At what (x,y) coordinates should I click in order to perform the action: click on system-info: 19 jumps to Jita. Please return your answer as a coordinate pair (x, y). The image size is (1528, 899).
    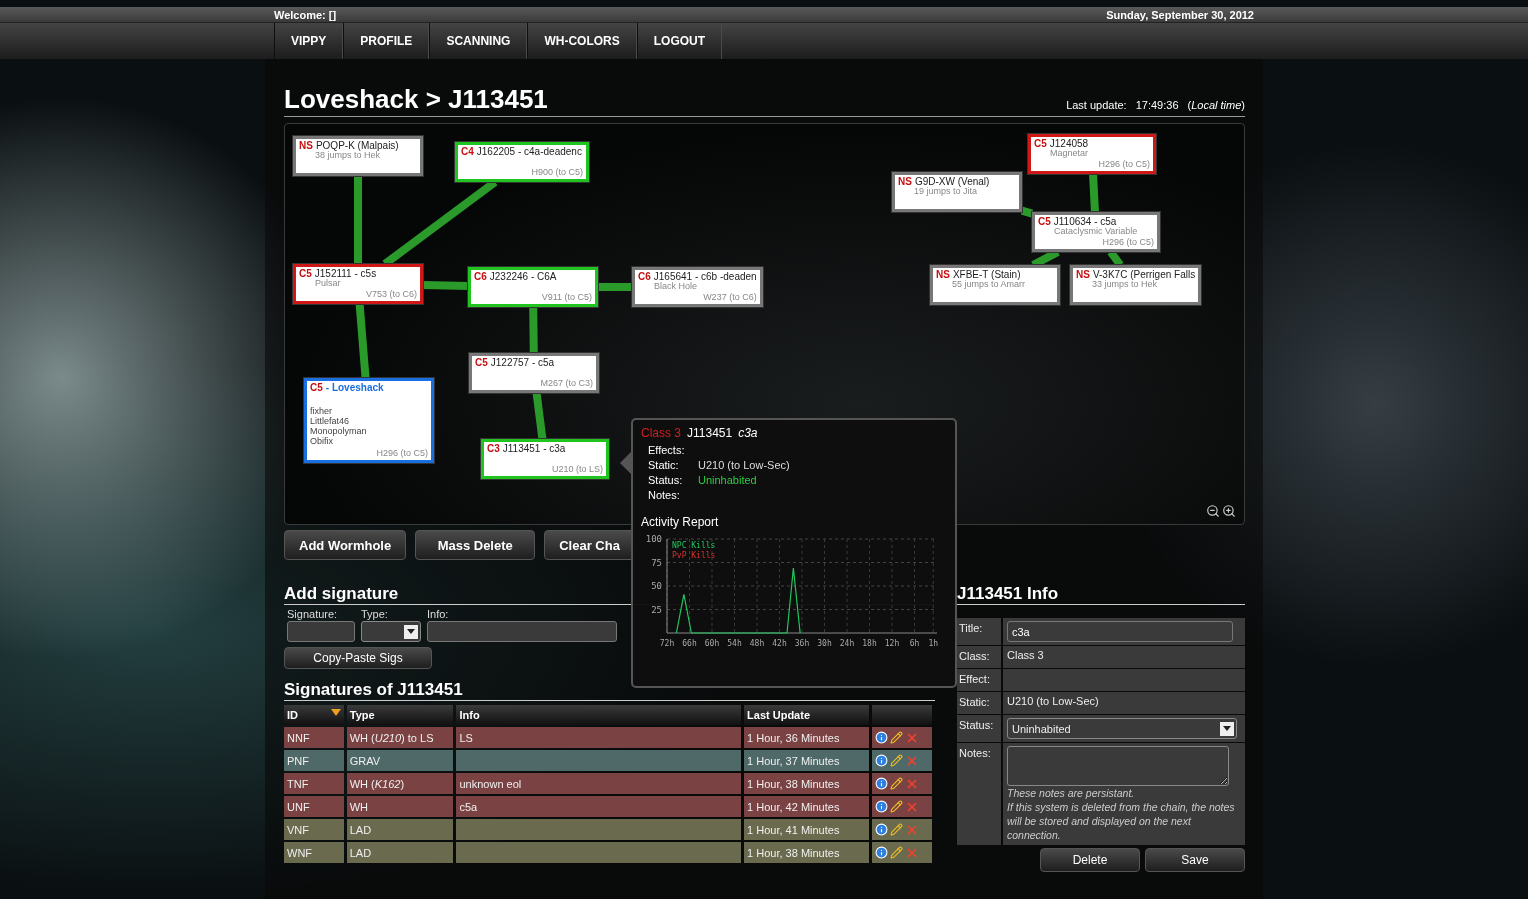
    Looking at the image, I should click on (946, 191).